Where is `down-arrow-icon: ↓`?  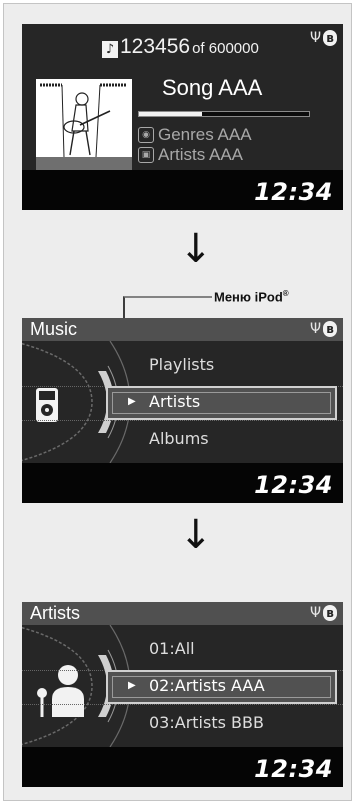
down-arrow-icon: ↓ is located at coordinates (196, 535).